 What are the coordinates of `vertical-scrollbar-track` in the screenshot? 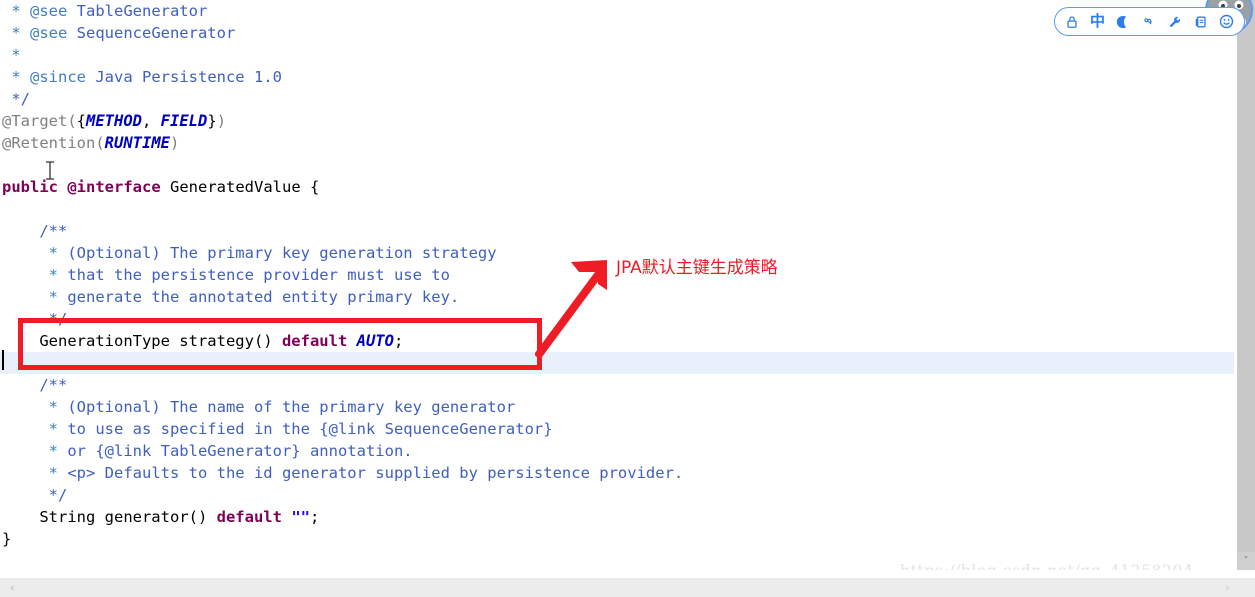 It's located at (1246, 285).